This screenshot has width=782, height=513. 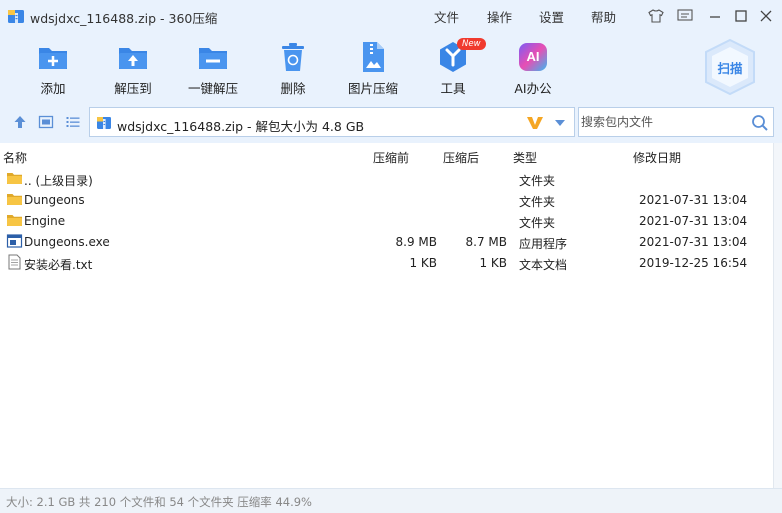 What do you see at coordinates (378, 178) in the screenshot?
I see `table-row: .. (上级目录) 文件夹` at bounding box center [378, 178].